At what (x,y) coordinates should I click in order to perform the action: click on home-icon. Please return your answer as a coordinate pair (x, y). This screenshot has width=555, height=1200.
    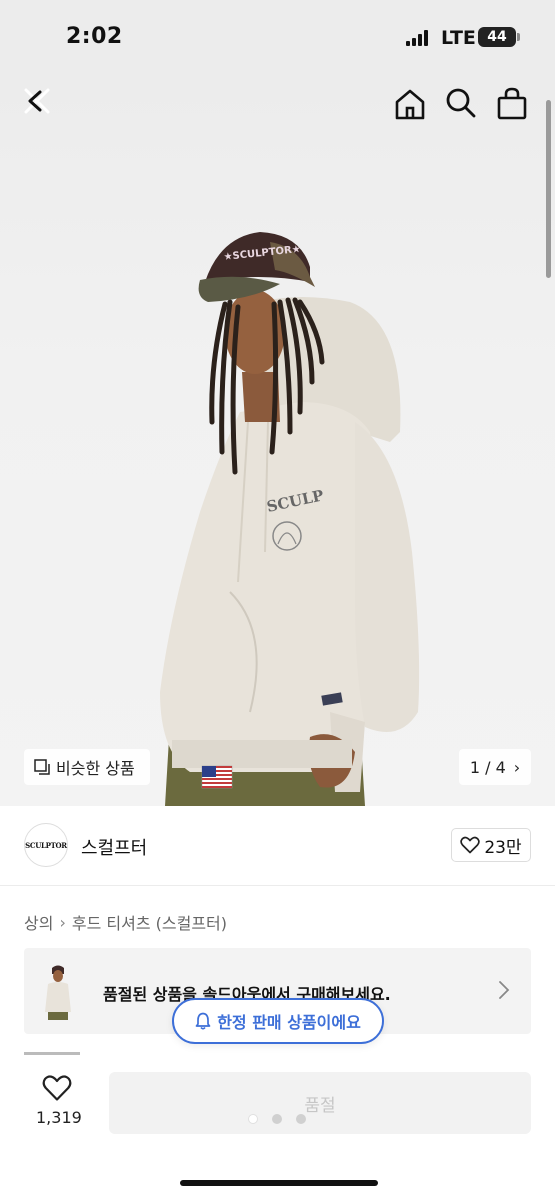
    Looking at the image, I should click on (410, 104).